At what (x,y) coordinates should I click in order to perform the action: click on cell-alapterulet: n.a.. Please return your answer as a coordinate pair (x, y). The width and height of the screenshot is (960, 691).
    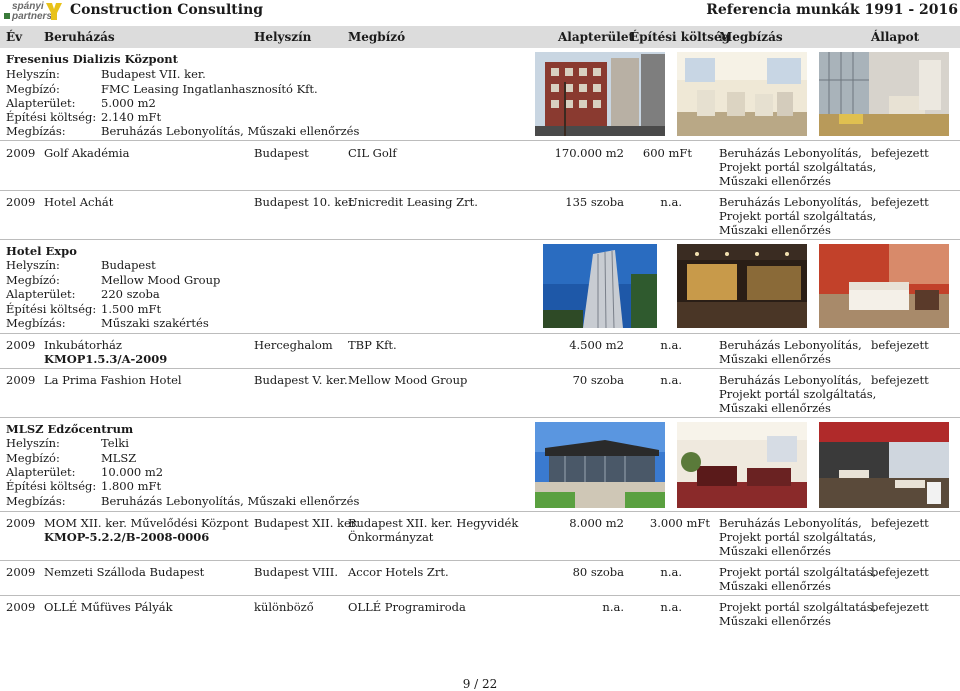
    Looking at the image, I should click on (613, 607).